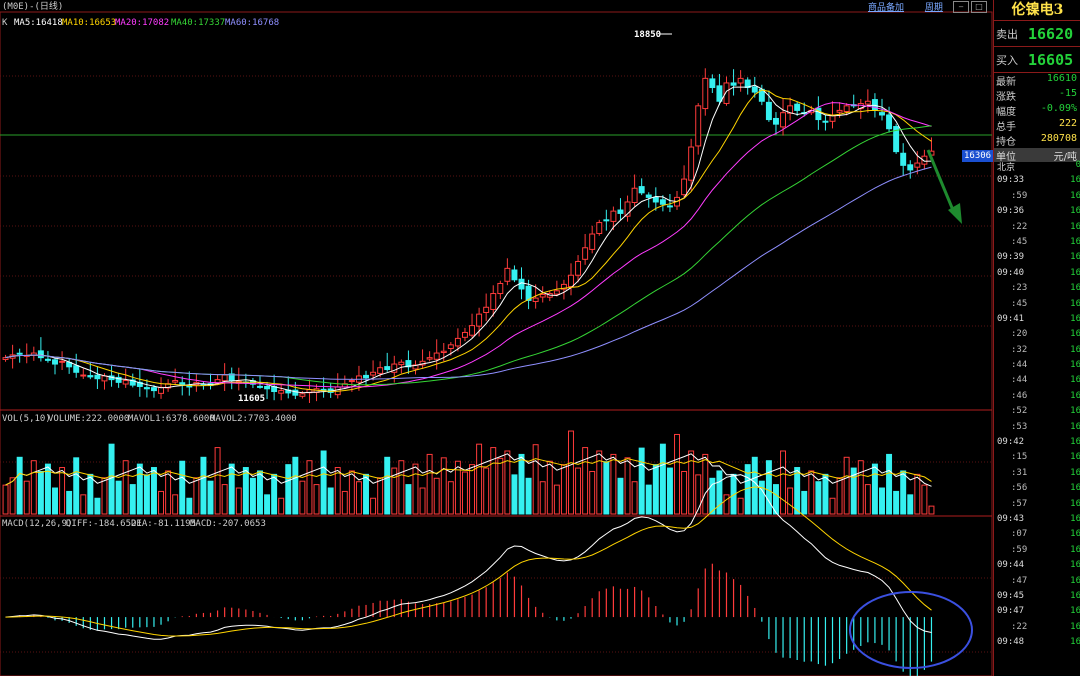  Describe the element at coordinates (1011, 180) in the screenshot. I see `tick-time: 09:33` at that location.